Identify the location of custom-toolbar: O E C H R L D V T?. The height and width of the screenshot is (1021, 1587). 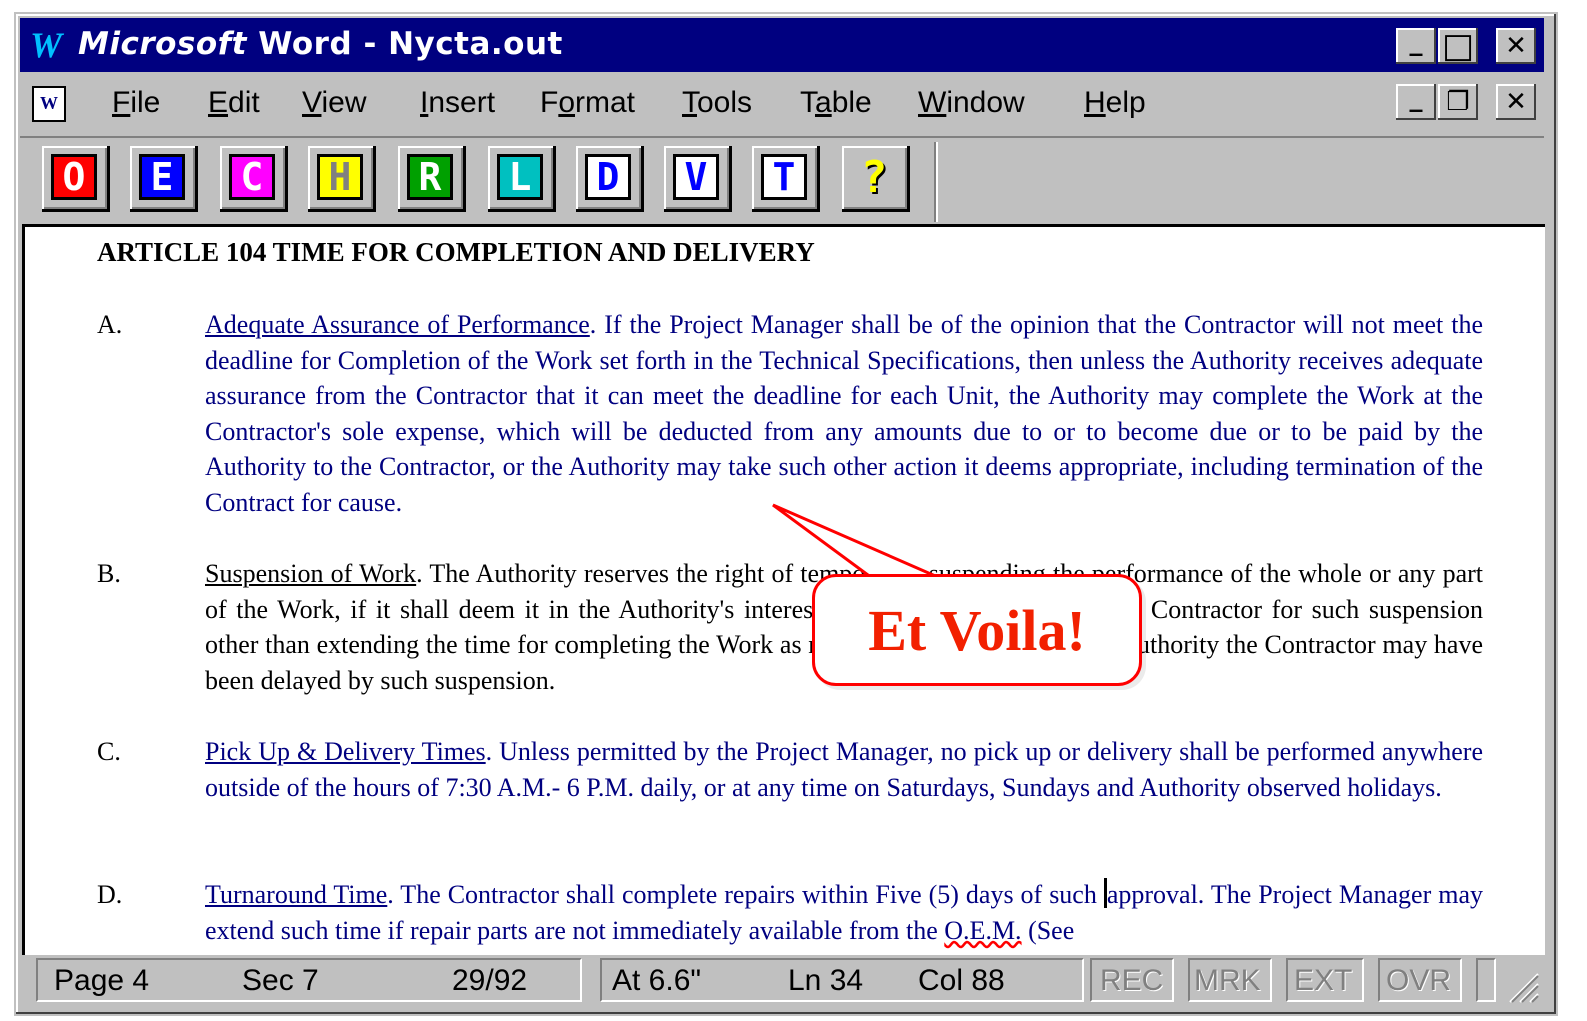
(782, 181).